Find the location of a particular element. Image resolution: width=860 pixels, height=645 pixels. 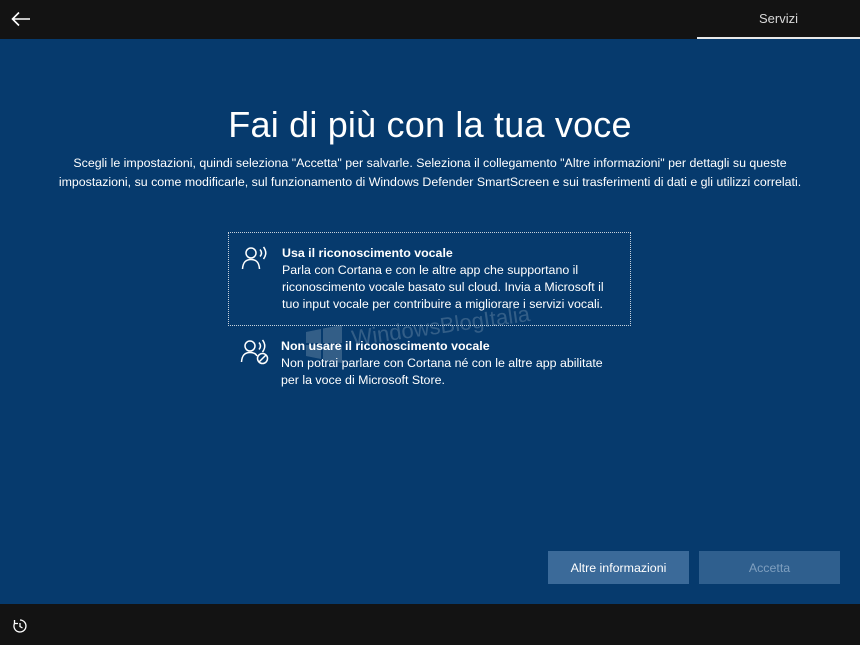

top-bar: Servizi is located at coordinates (430, 19).